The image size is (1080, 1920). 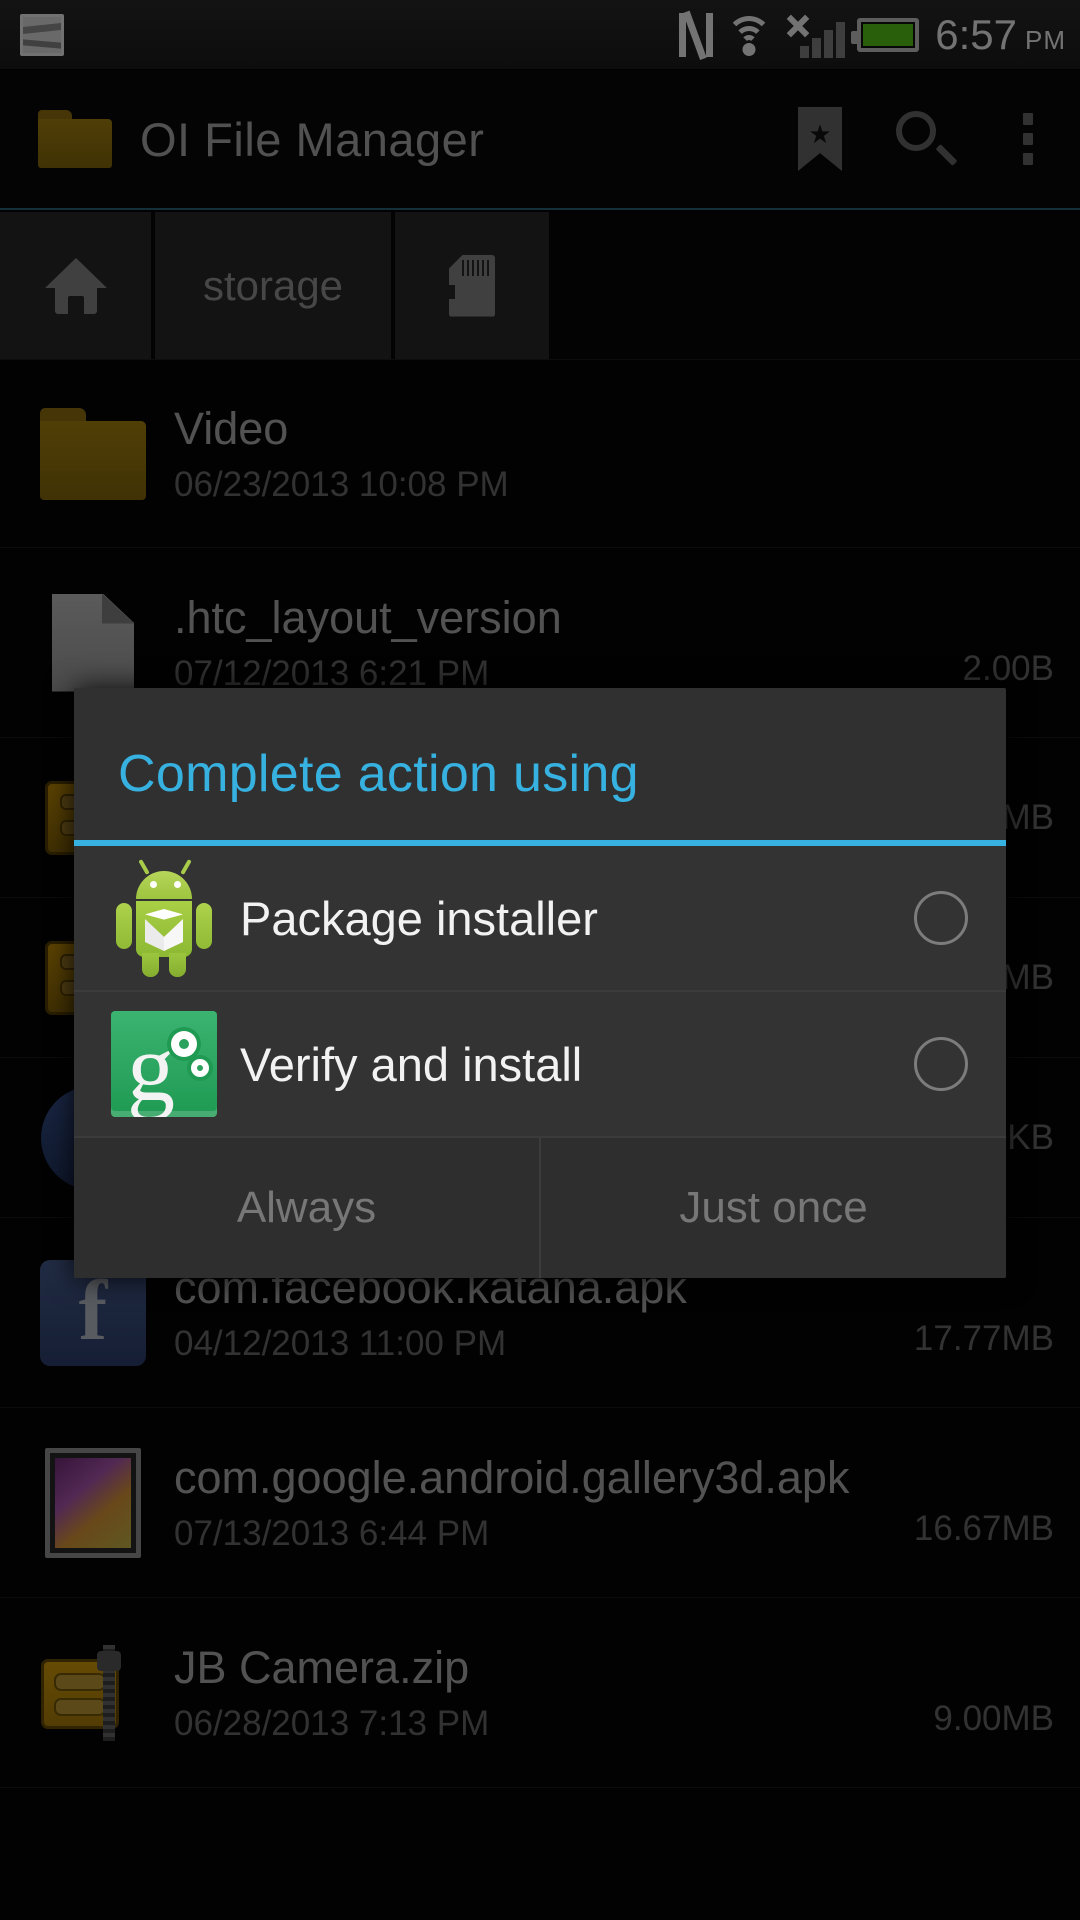 I want to click on always-button: Always, so click(x=306, y=1208).